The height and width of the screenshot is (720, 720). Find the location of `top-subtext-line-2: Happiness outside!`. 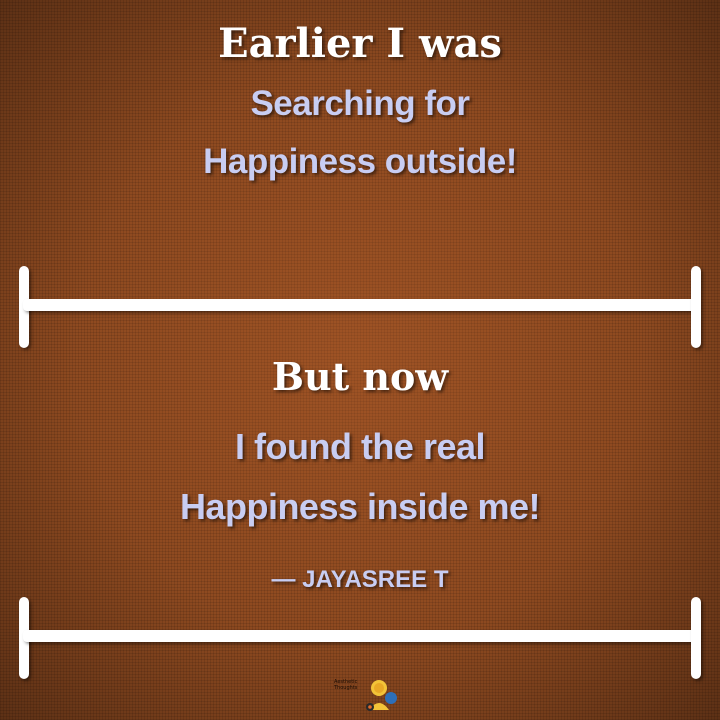

top-subtext-line-2: Happiness outside! is located at coordinates (360, 161).